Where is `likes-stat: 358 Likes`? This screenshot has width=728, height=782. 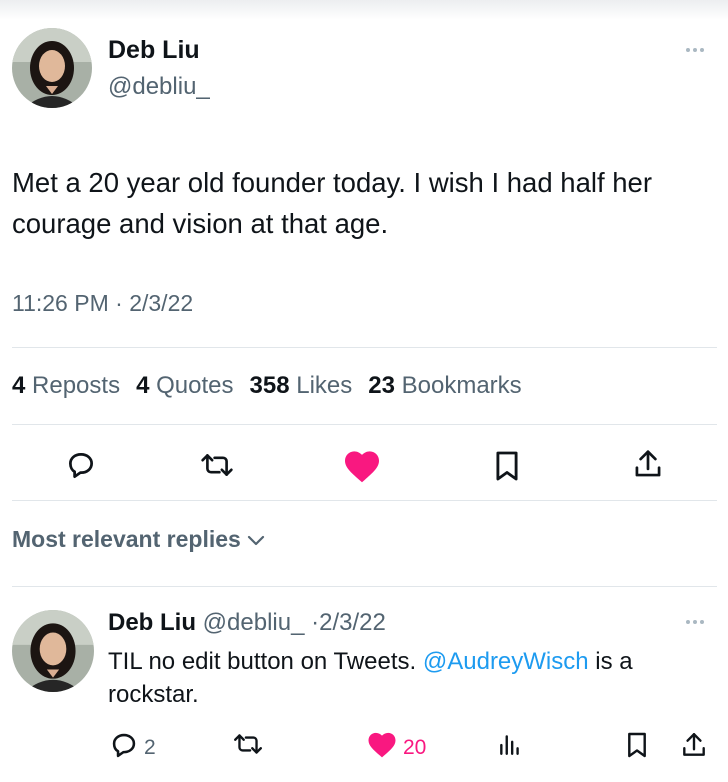 likes-stat: 358 Likes is located at coordinates (301, 386).